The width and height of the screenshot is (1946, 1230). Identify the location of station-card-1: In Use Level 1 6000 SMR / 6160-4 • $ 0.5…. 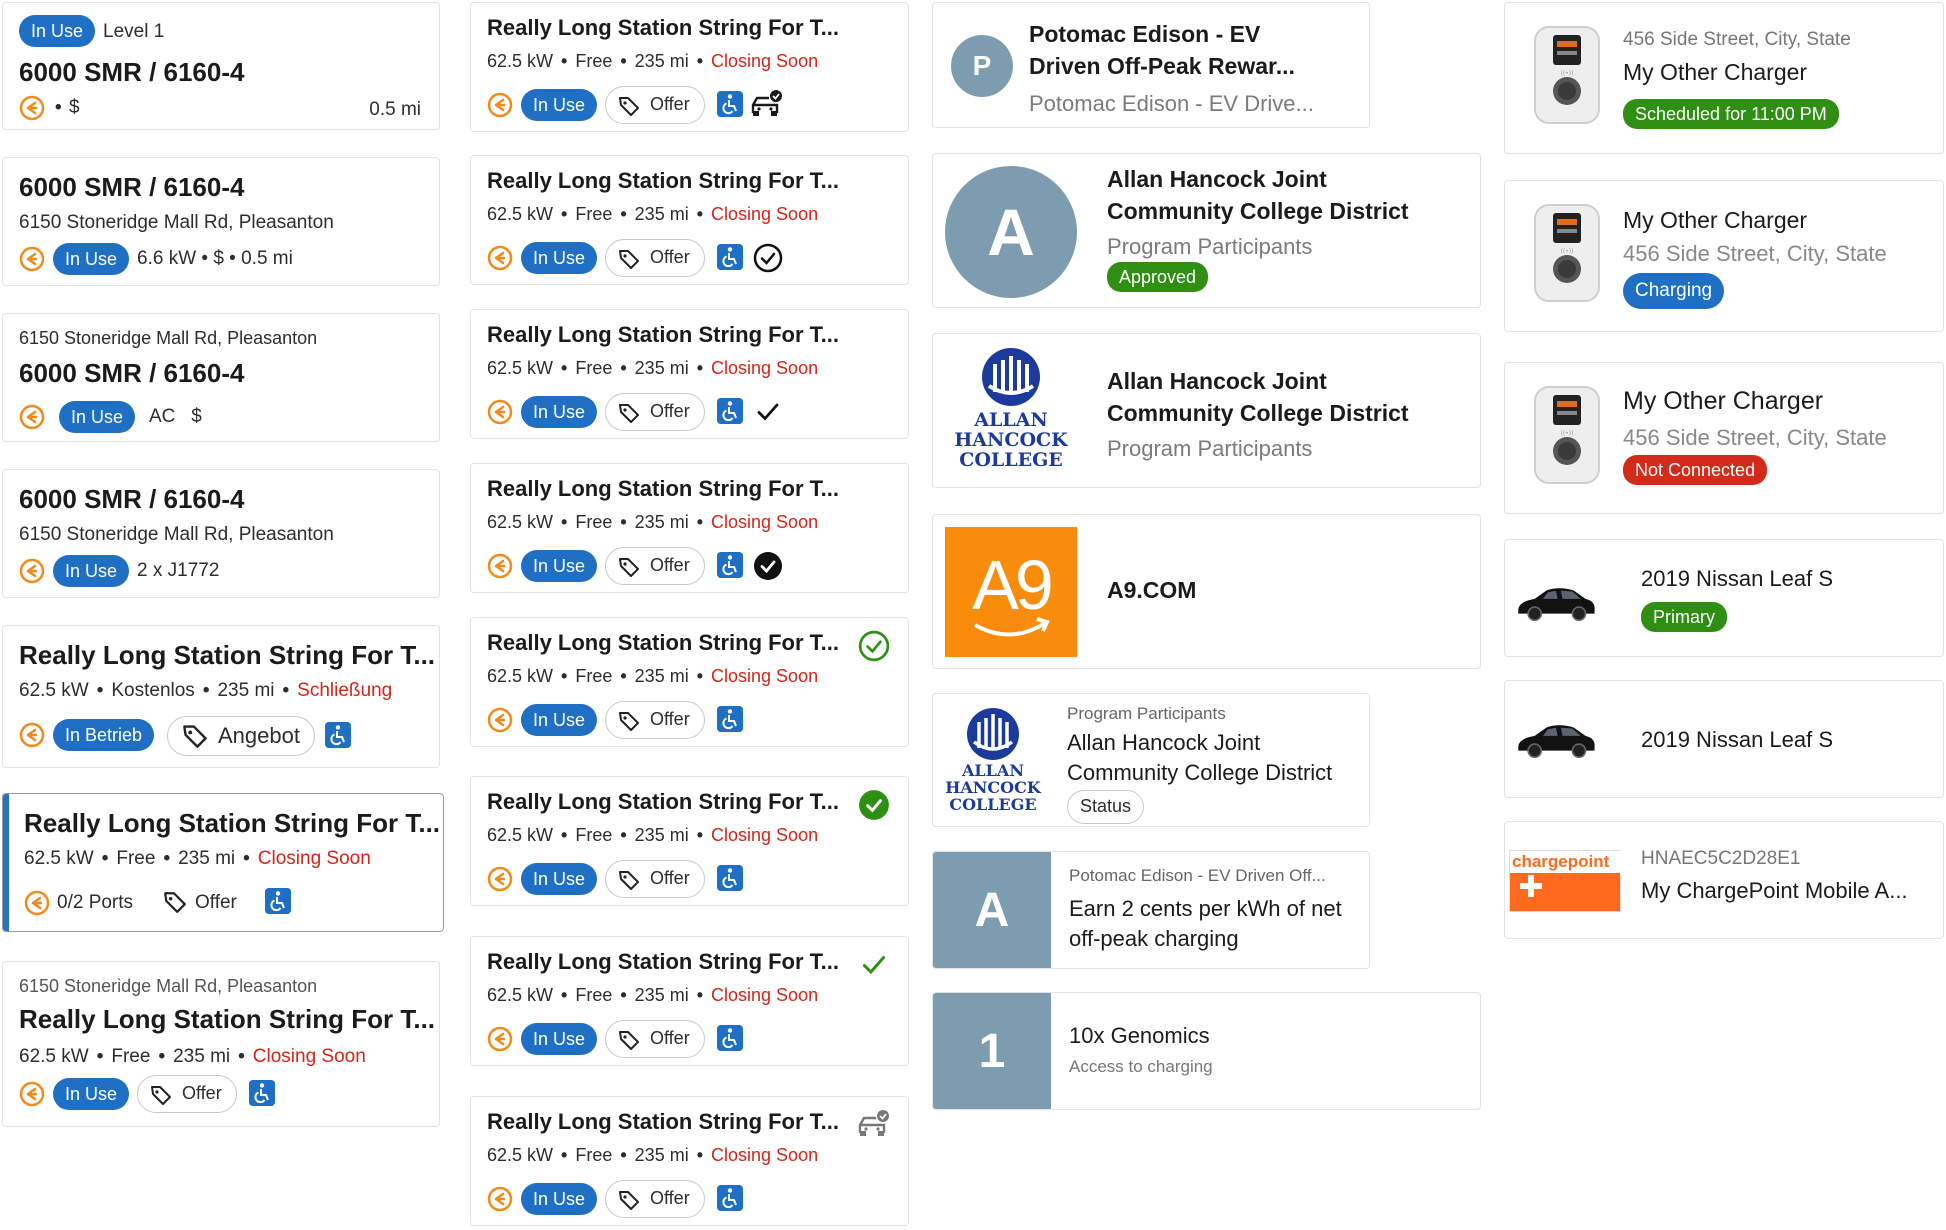
(221, 66).